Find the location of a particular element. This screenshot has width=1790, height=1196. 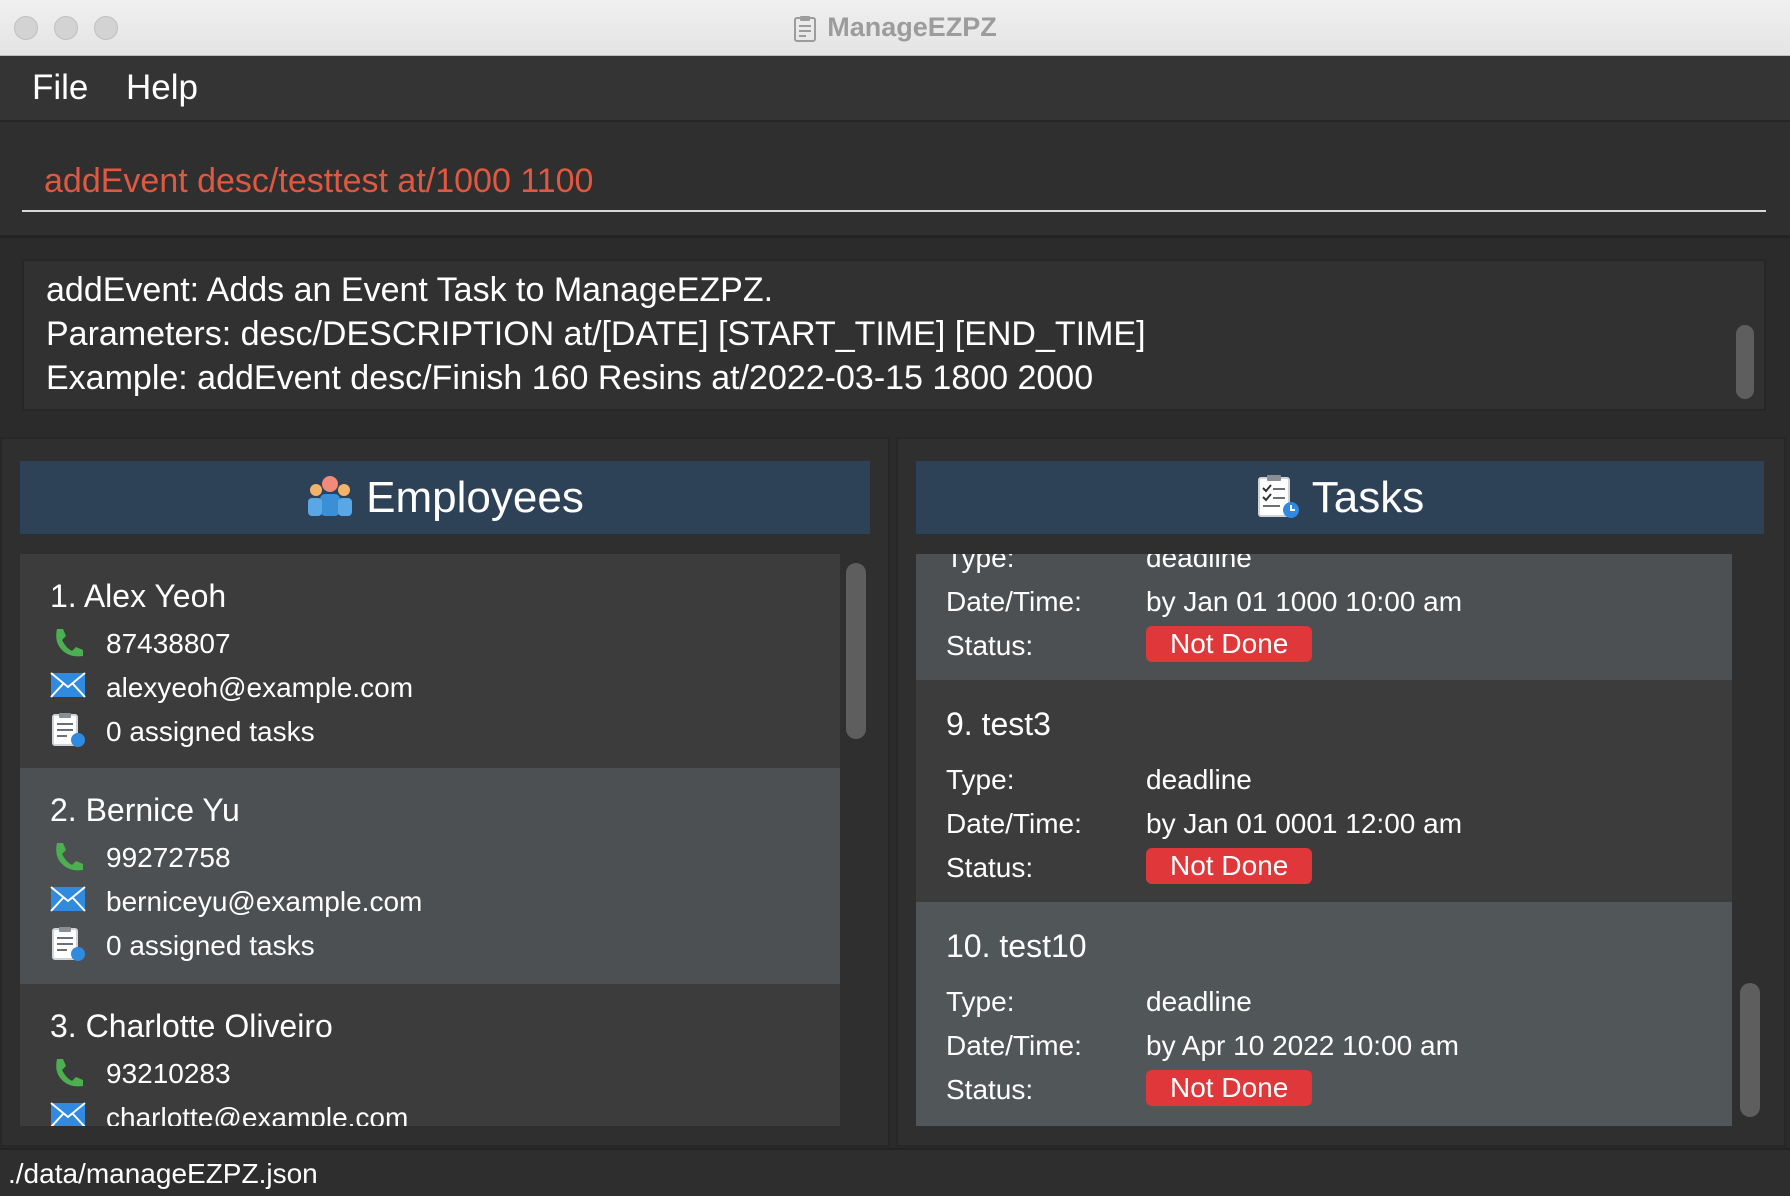

employee-phone: 93210283 is located at coordinates (168, 1073).